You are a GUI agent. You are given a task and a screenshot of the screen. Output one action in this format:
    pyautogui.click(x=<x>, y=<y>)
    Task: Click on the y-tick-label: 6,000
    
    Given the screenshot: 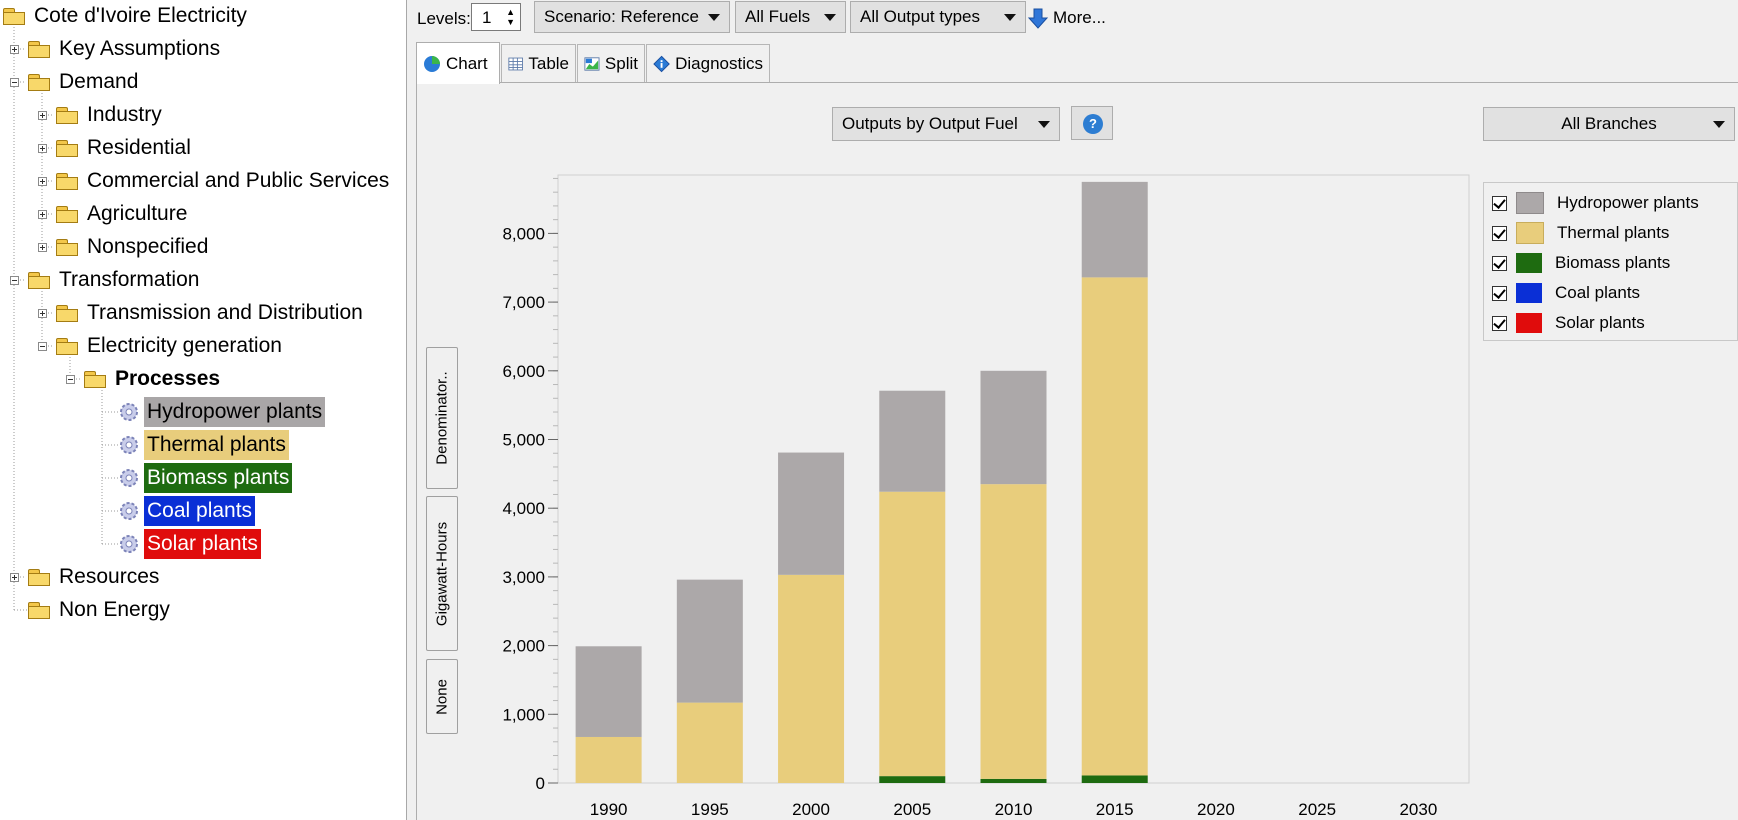 What is the action you would take?
    pyautogui.click(x=523, y=371)
    